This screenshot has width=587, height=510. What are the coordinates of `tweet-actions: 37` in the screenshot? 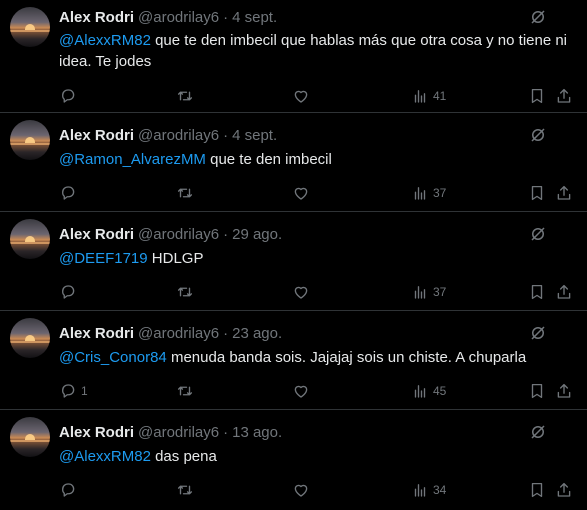 It's located at (315, 198).